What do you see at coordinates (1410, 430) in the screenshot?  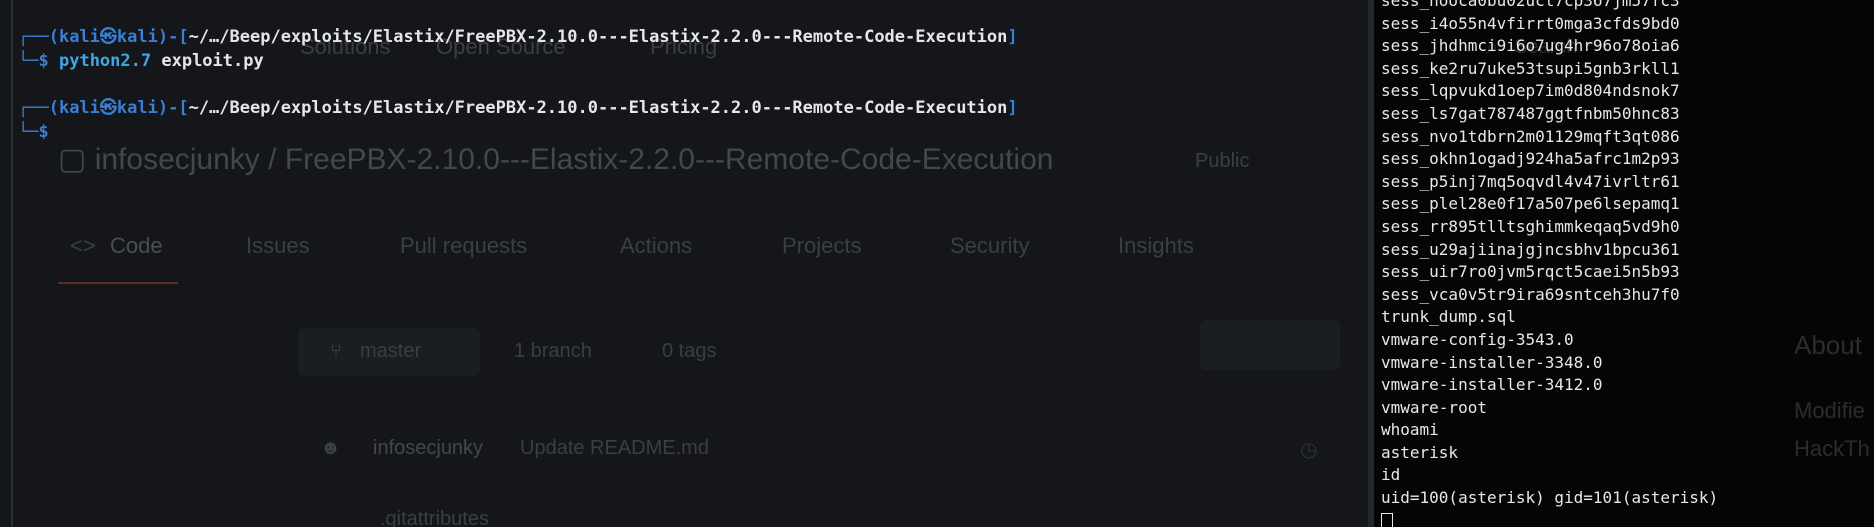 I see `terminal-output-line: whoami` at bounding box center [1410, 430].